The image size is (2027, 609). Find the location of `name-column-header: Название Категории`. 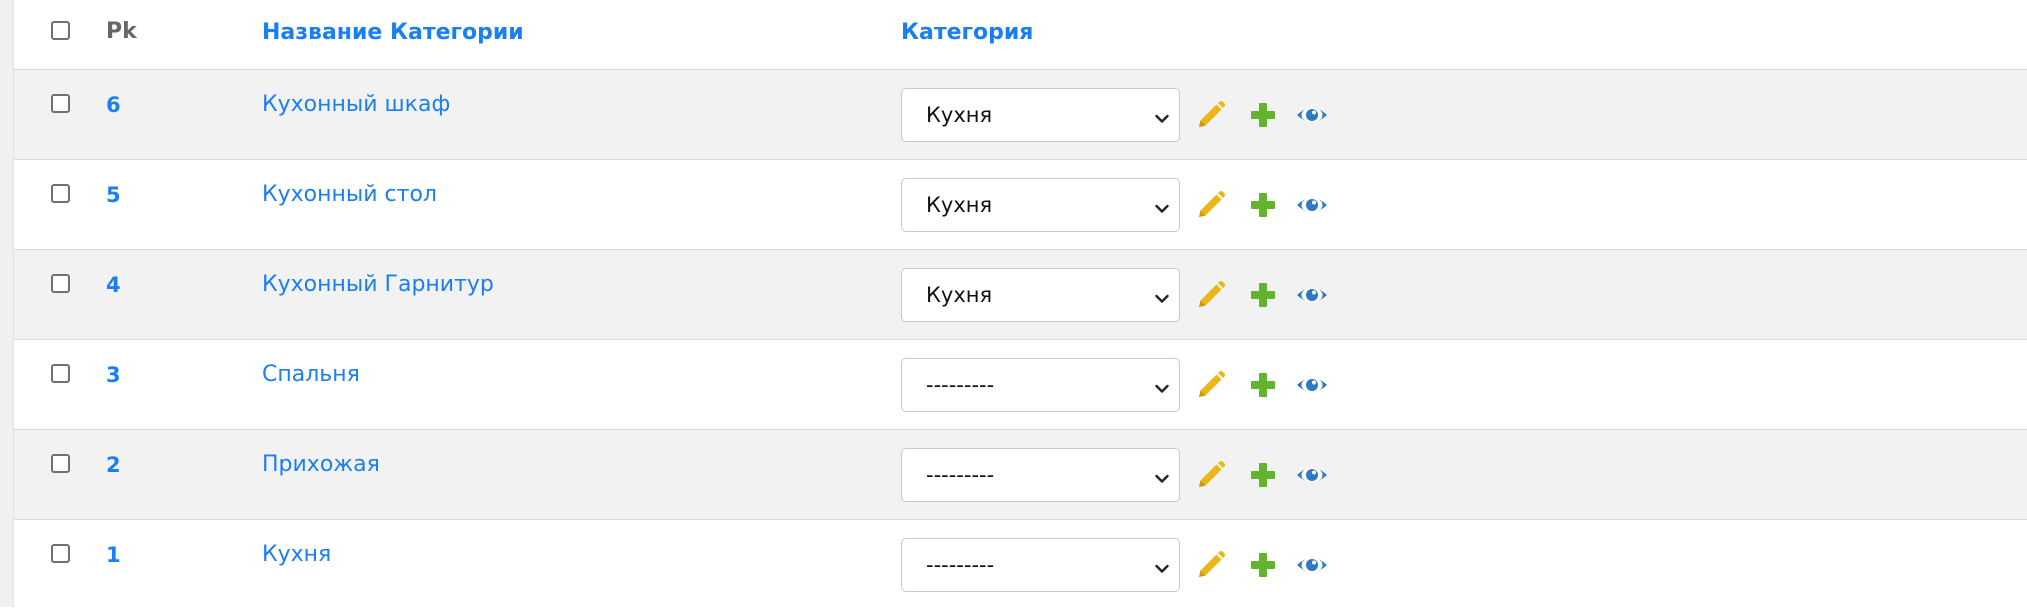

name-column-header: Название Категории is located at coordinates (393, 32).